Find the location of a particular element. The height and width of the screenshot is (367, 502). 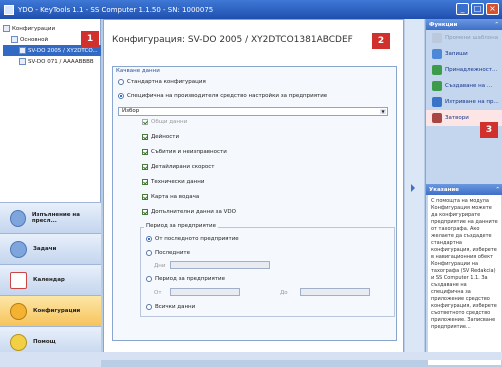

assign-icon is located at coordinates (437, 70).